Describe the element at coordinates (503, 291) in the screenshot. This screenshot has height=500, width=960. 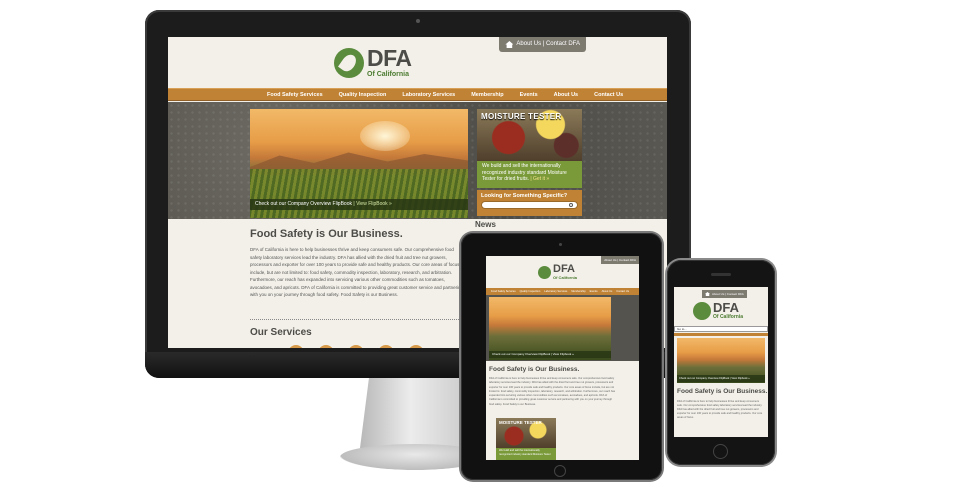
I see `tablet-nav-item: Food Safety Services` at that location.